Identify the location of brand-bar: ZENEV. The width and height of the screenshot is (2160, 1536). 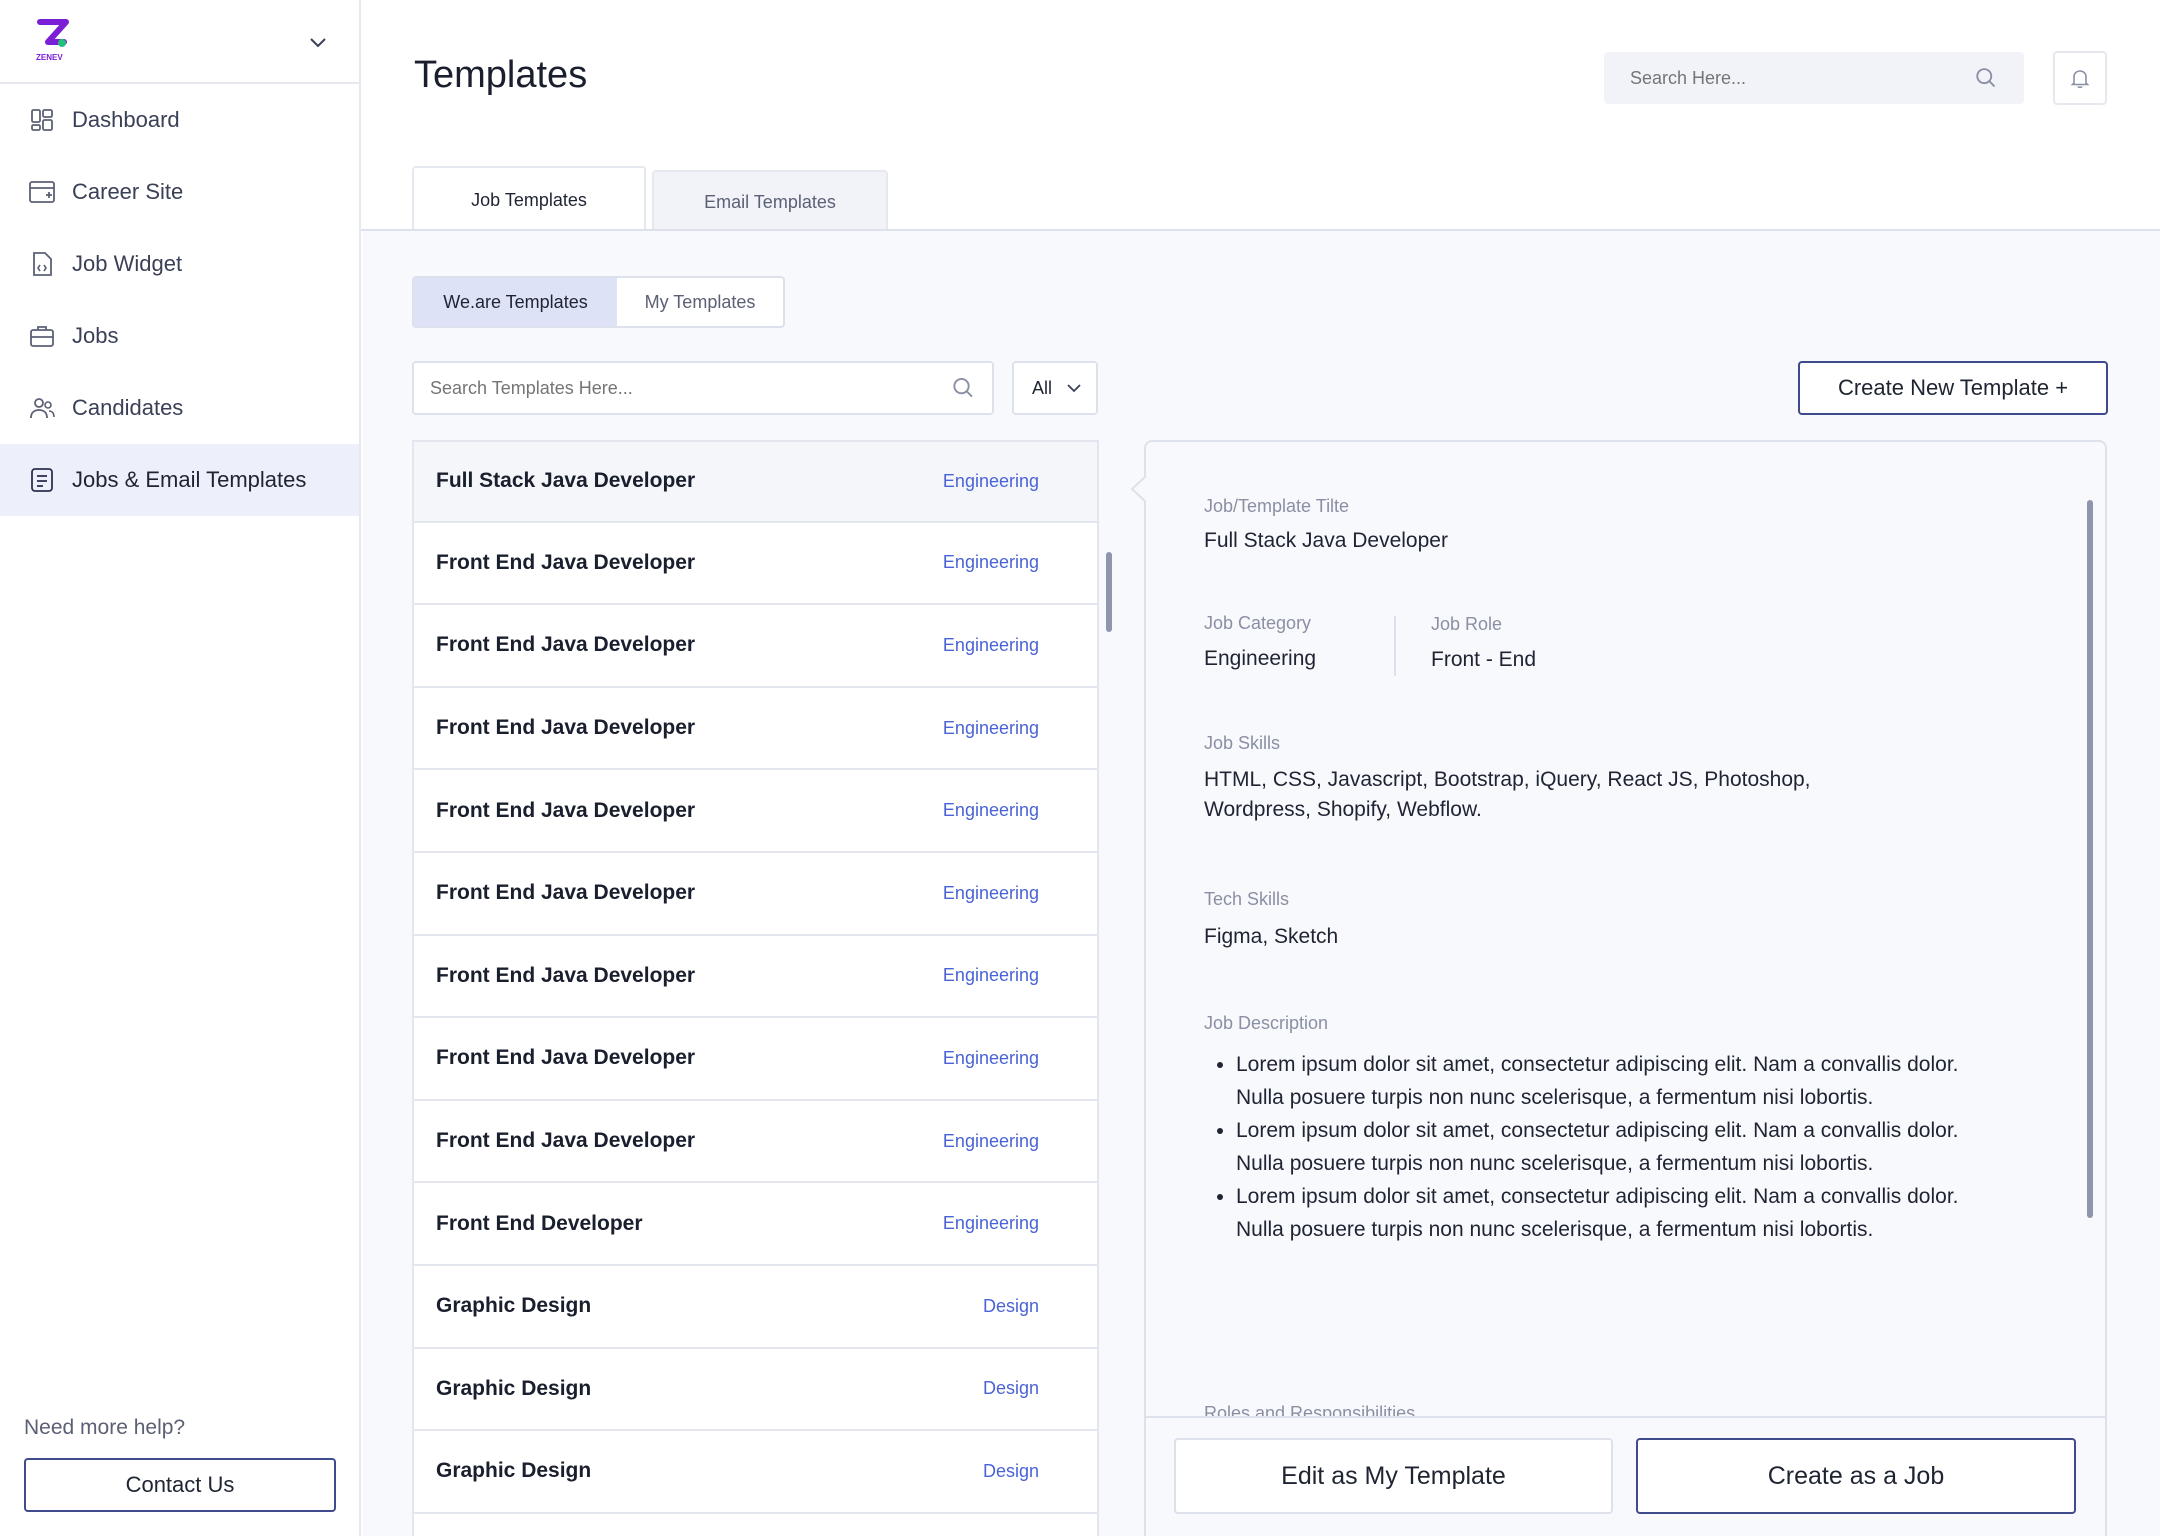
(179, 42).